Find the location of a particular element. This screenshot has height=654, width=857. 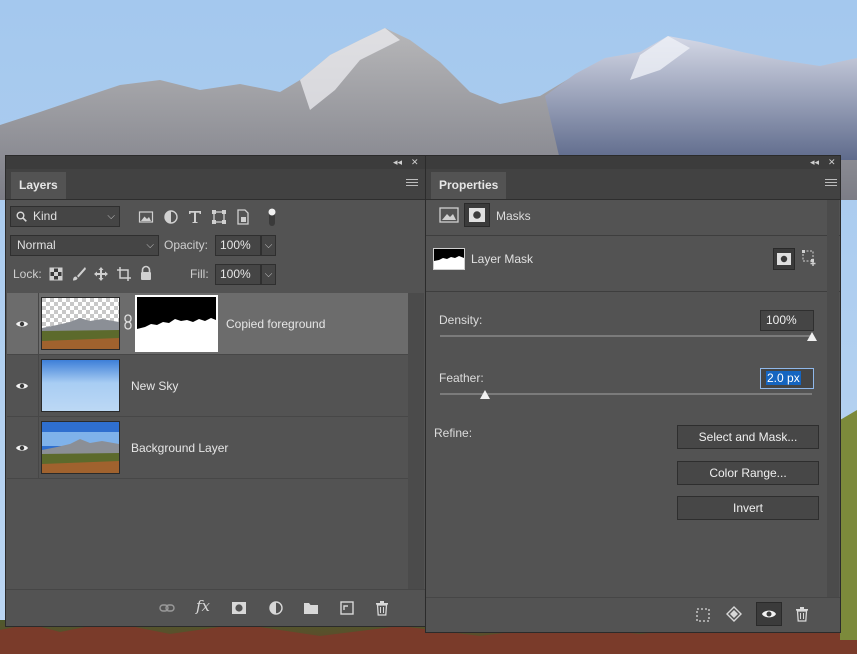

density-label: Density: is located at coordinates (461, 320).